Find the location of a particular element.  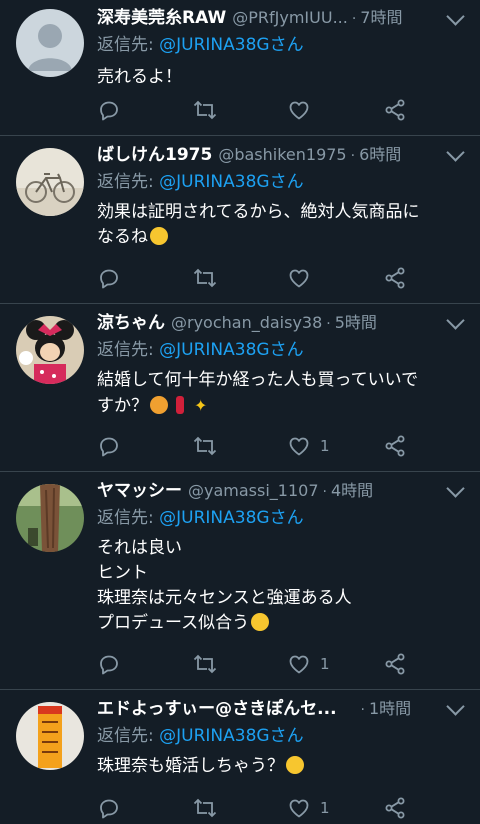

tweet-header: 深寿美莞糸RAW @PRfJymIUU... · 7時間 is located at coordinates (282, 18).